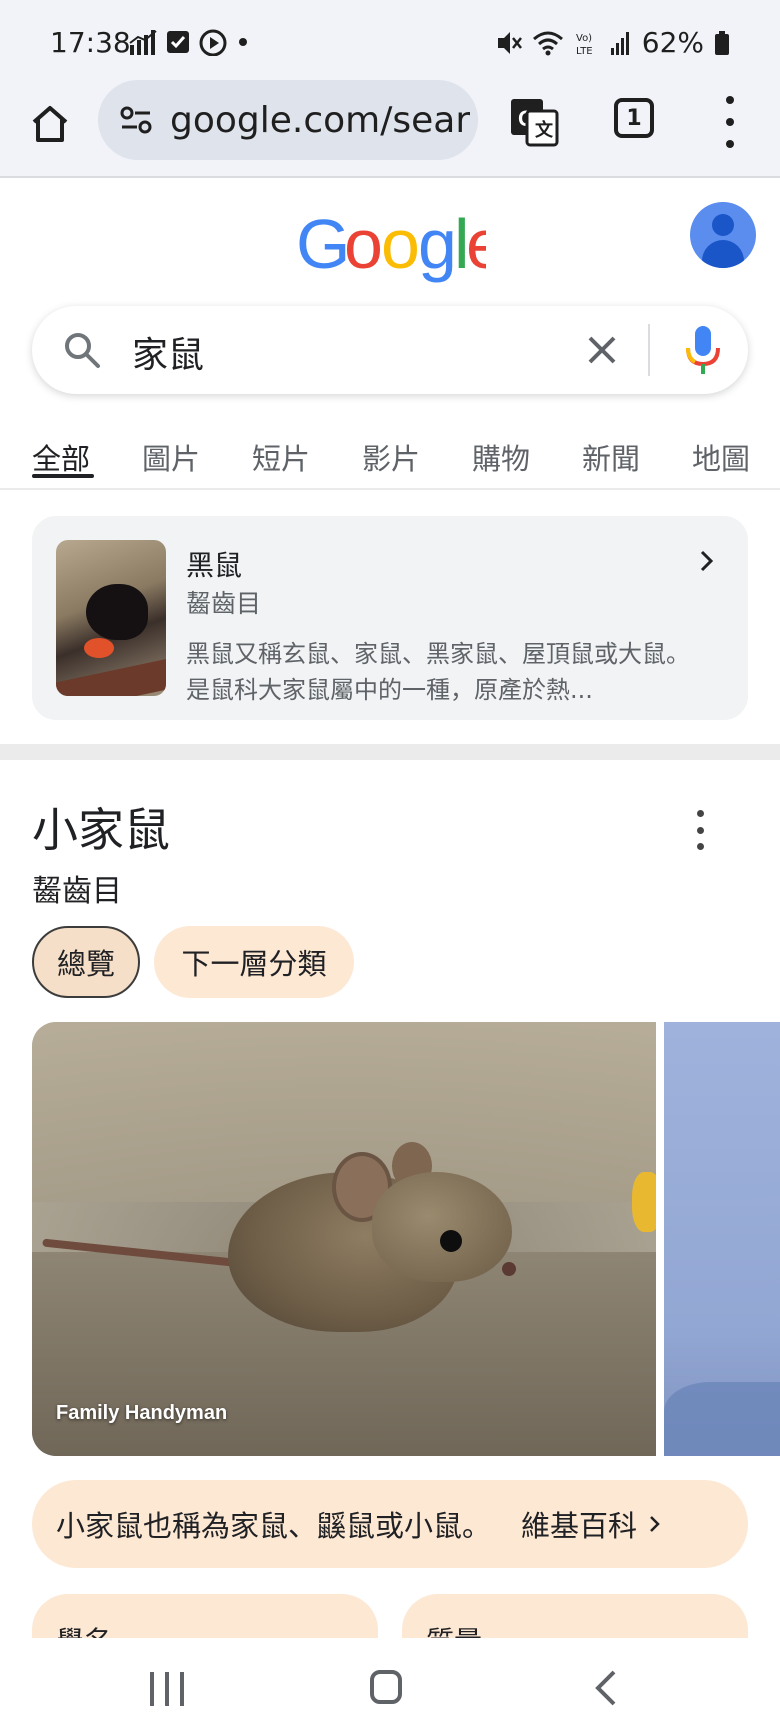 This screenshot has width=780, height=1734. I want to click on translate-button: G 文, so click(534, 122).